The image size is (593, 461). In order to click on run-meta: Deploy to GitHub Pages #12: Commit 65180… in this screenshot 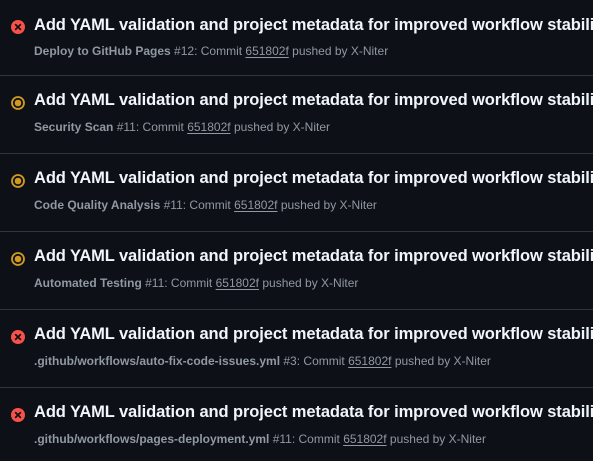, I will do `click(211, 51)`.